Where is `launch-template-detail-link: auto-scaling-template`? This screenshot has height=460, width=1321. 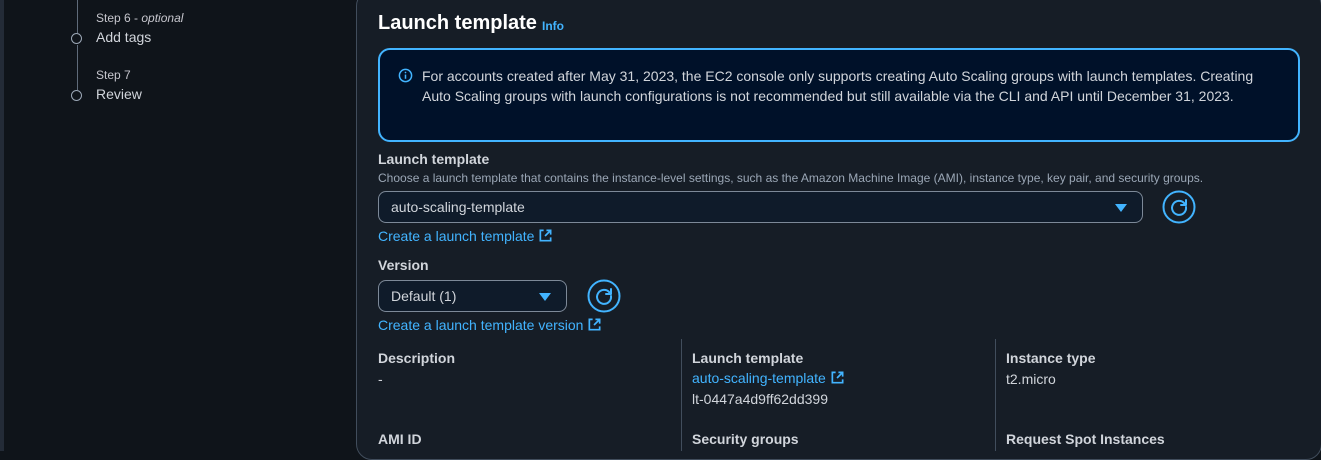 launch-template-detail-link: auto-scaling-template is located at coordinates (768, 378).